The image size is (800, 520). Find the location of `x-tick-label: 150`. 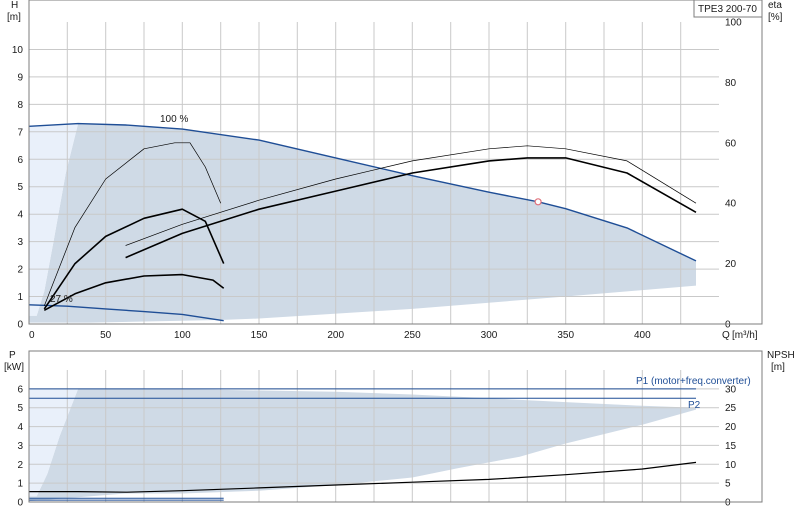

x-tick-label: 150 is located at coordinates (259, 335).